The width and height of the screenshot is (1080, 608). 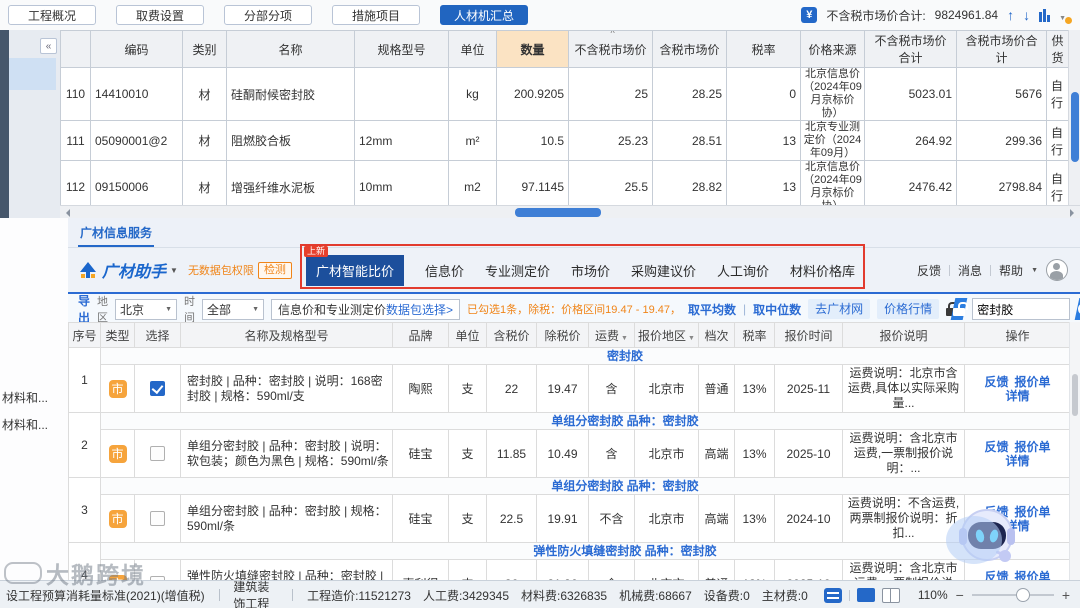 I want to click on scroll-left-icon, so click(x=66, y=213).